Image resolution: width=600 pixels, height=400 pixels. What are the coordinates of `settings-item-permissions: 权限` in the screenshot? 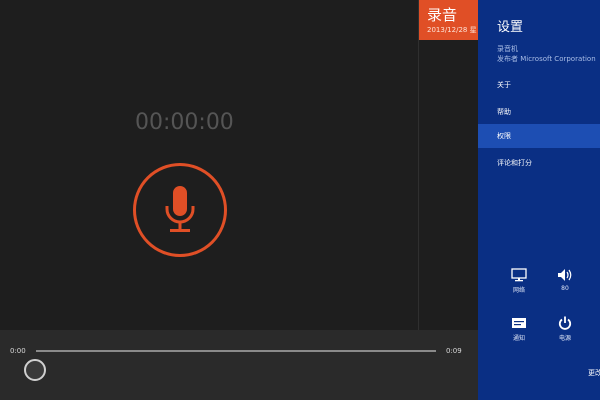 It's located at (539, 136).